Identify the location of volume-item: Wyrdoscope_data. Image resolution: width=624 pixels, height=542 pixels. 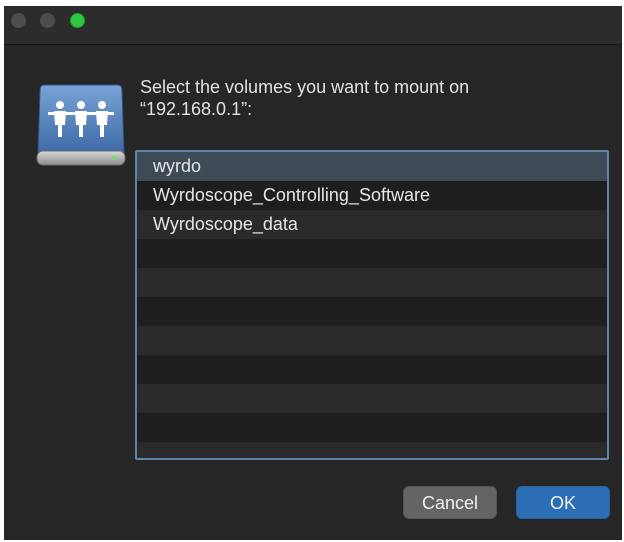
(372, 224).